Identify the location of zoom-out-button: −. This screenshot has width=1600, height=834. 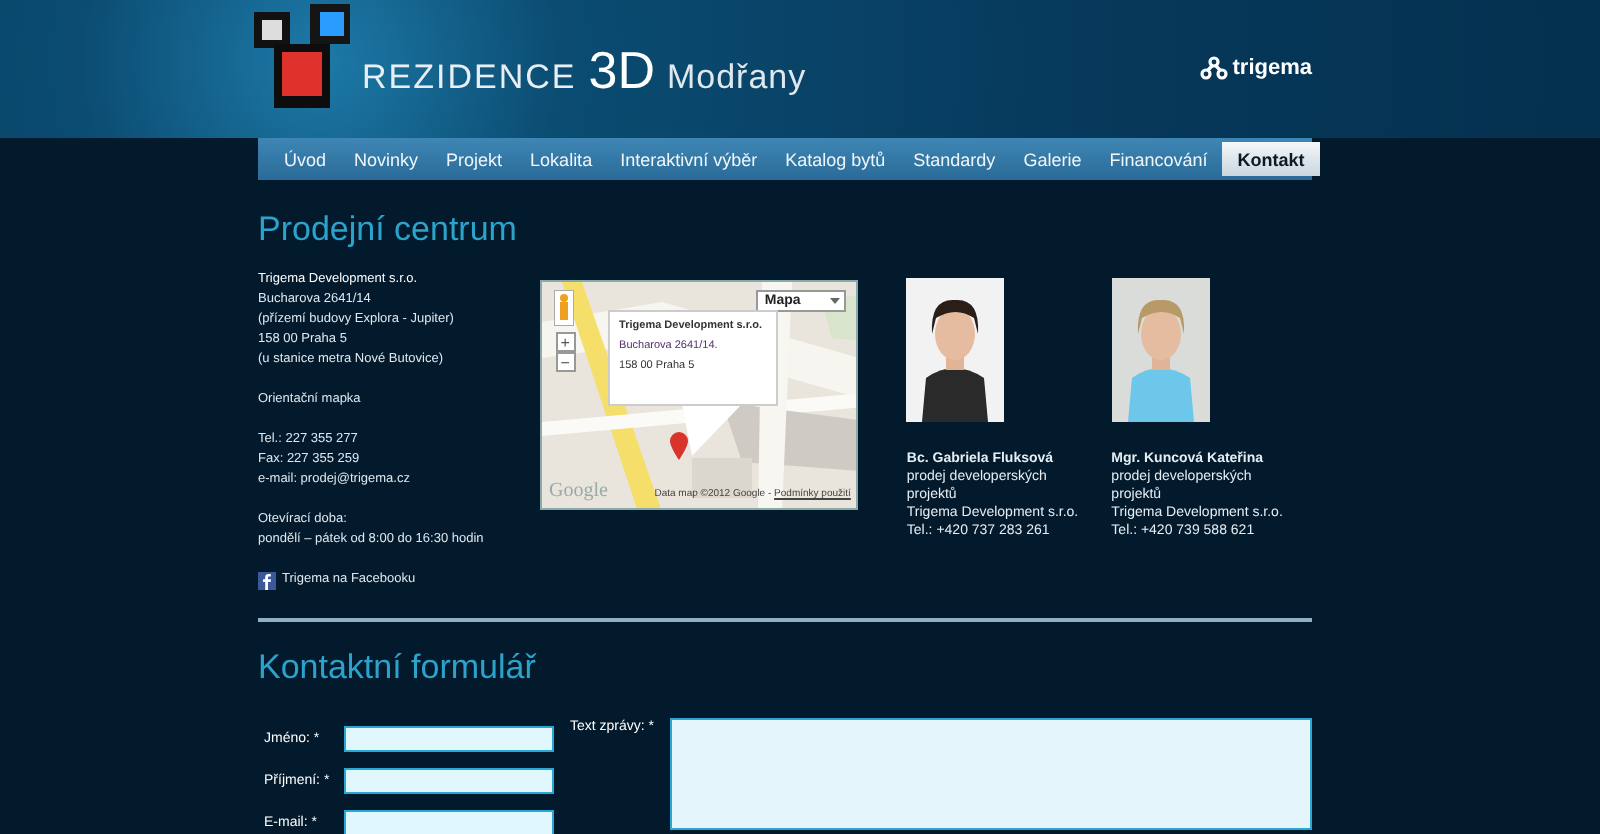
(565, 362).